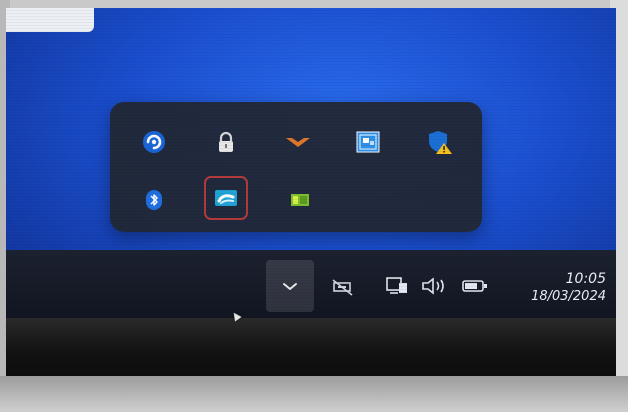 The image size is (628, 412). What do you see at coordinates (298, 142) in the screenshot?
I see `wings-logo-icon` at bounding box center [298, 142].